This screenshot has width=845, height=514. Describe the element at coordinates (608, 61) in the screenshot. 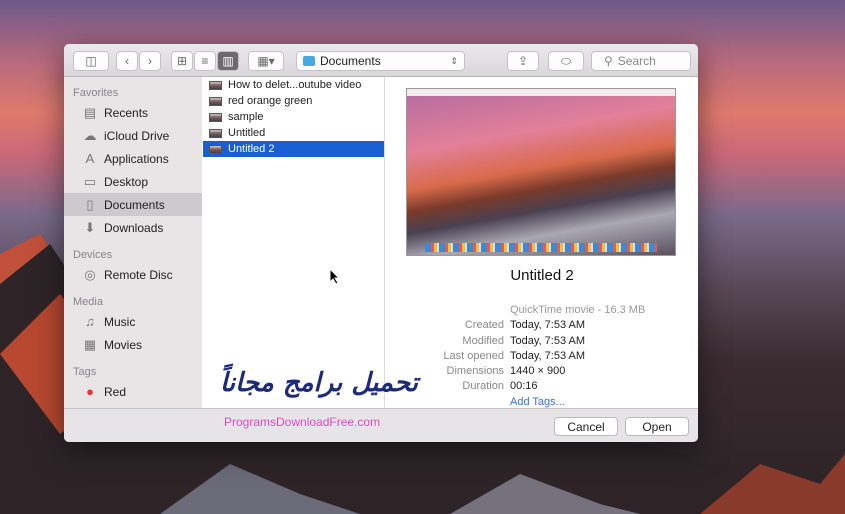

I see `search-icon: ⚲` at that location.